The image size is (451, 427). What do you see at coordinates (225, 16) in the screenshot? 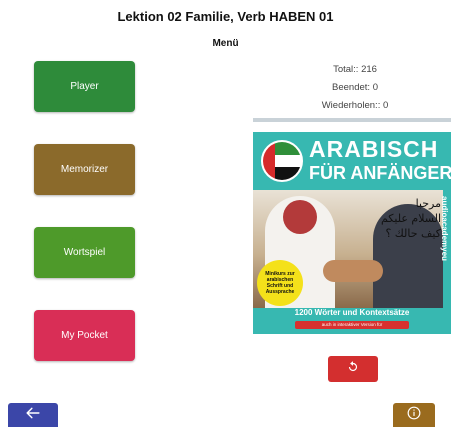
I see `lesson-title: Lektion 02 Familie, Verb HABEN 01` at bounding box center [225, 16].